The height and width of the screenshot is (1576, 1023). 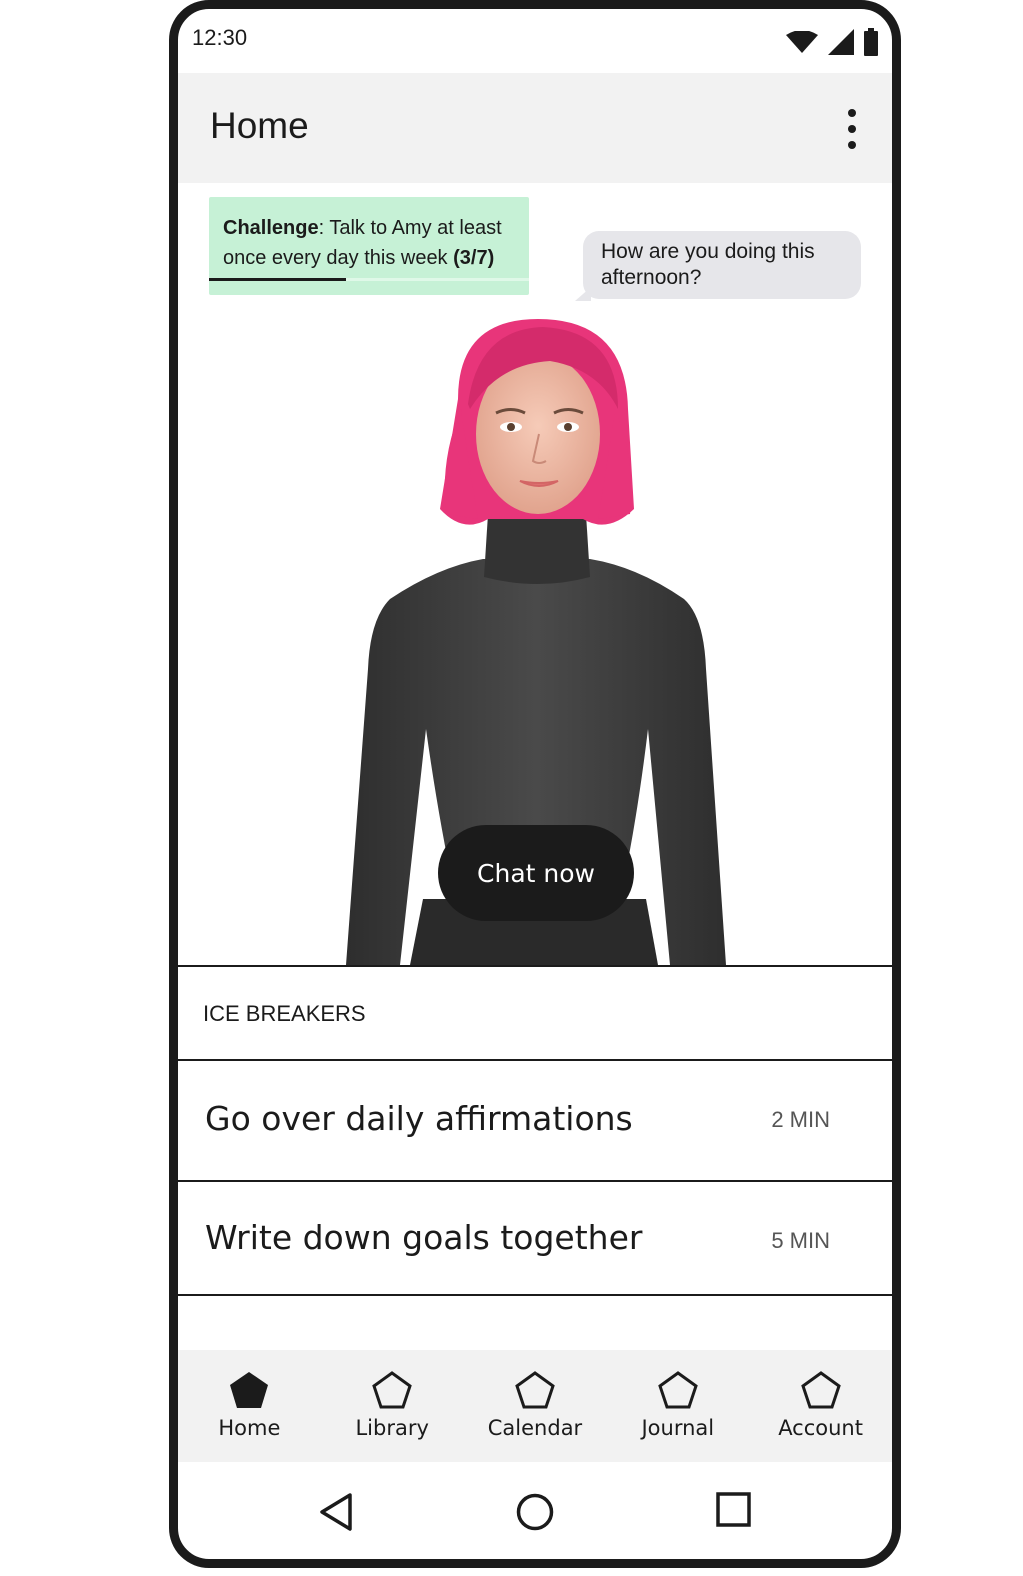 What do you see at coordinates (369, 279) in the screenshot?
I see `challenge-progress-bar` at bounding box center [369, 279].